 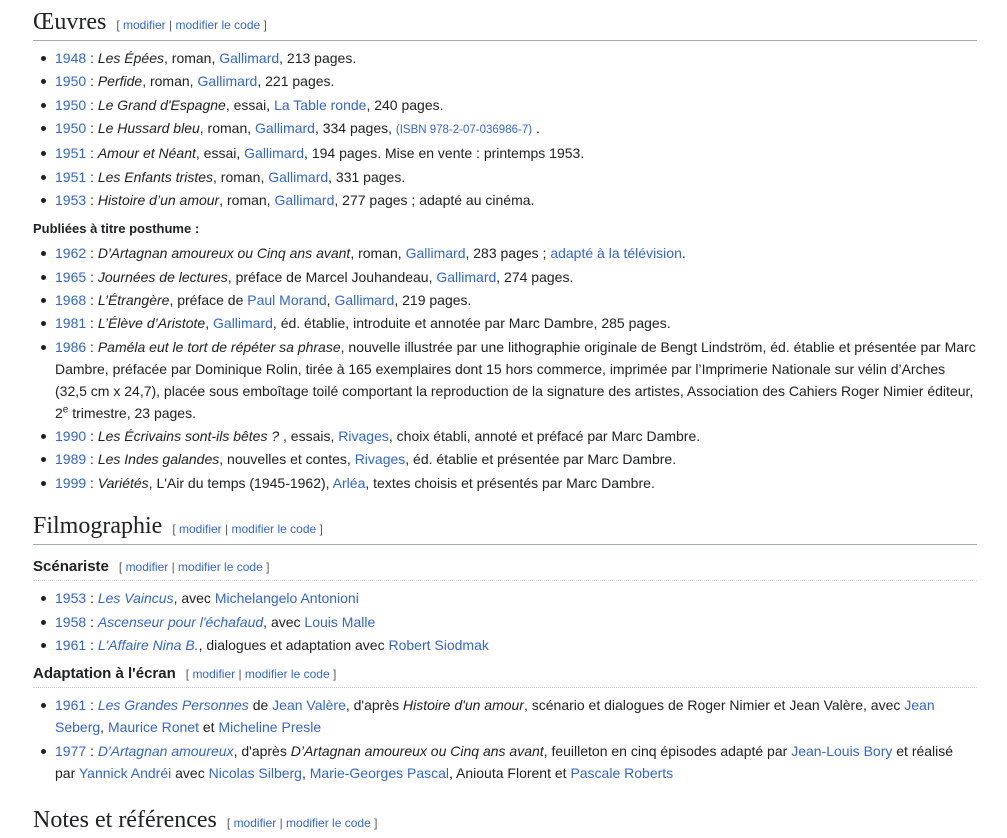 What do you see at coordinates (349, 483) in the screenshot?
I see `publisher-link: Arléa` at bounding box center [349, 483].